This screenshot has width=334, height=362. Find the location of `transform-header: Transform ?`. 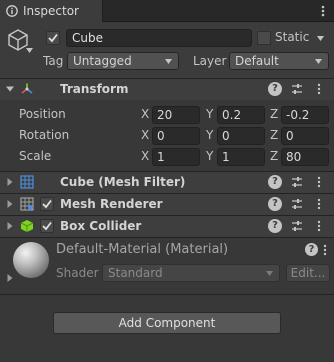

transform-header: Transform ? is located at coordinates (167, 89).